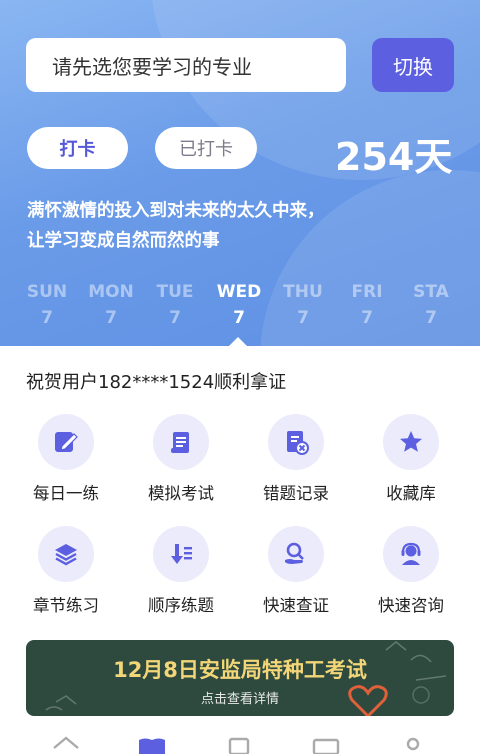 The height and width of the screenshot is (754, 480). I want to click on profile-icon, so click(413, 744).